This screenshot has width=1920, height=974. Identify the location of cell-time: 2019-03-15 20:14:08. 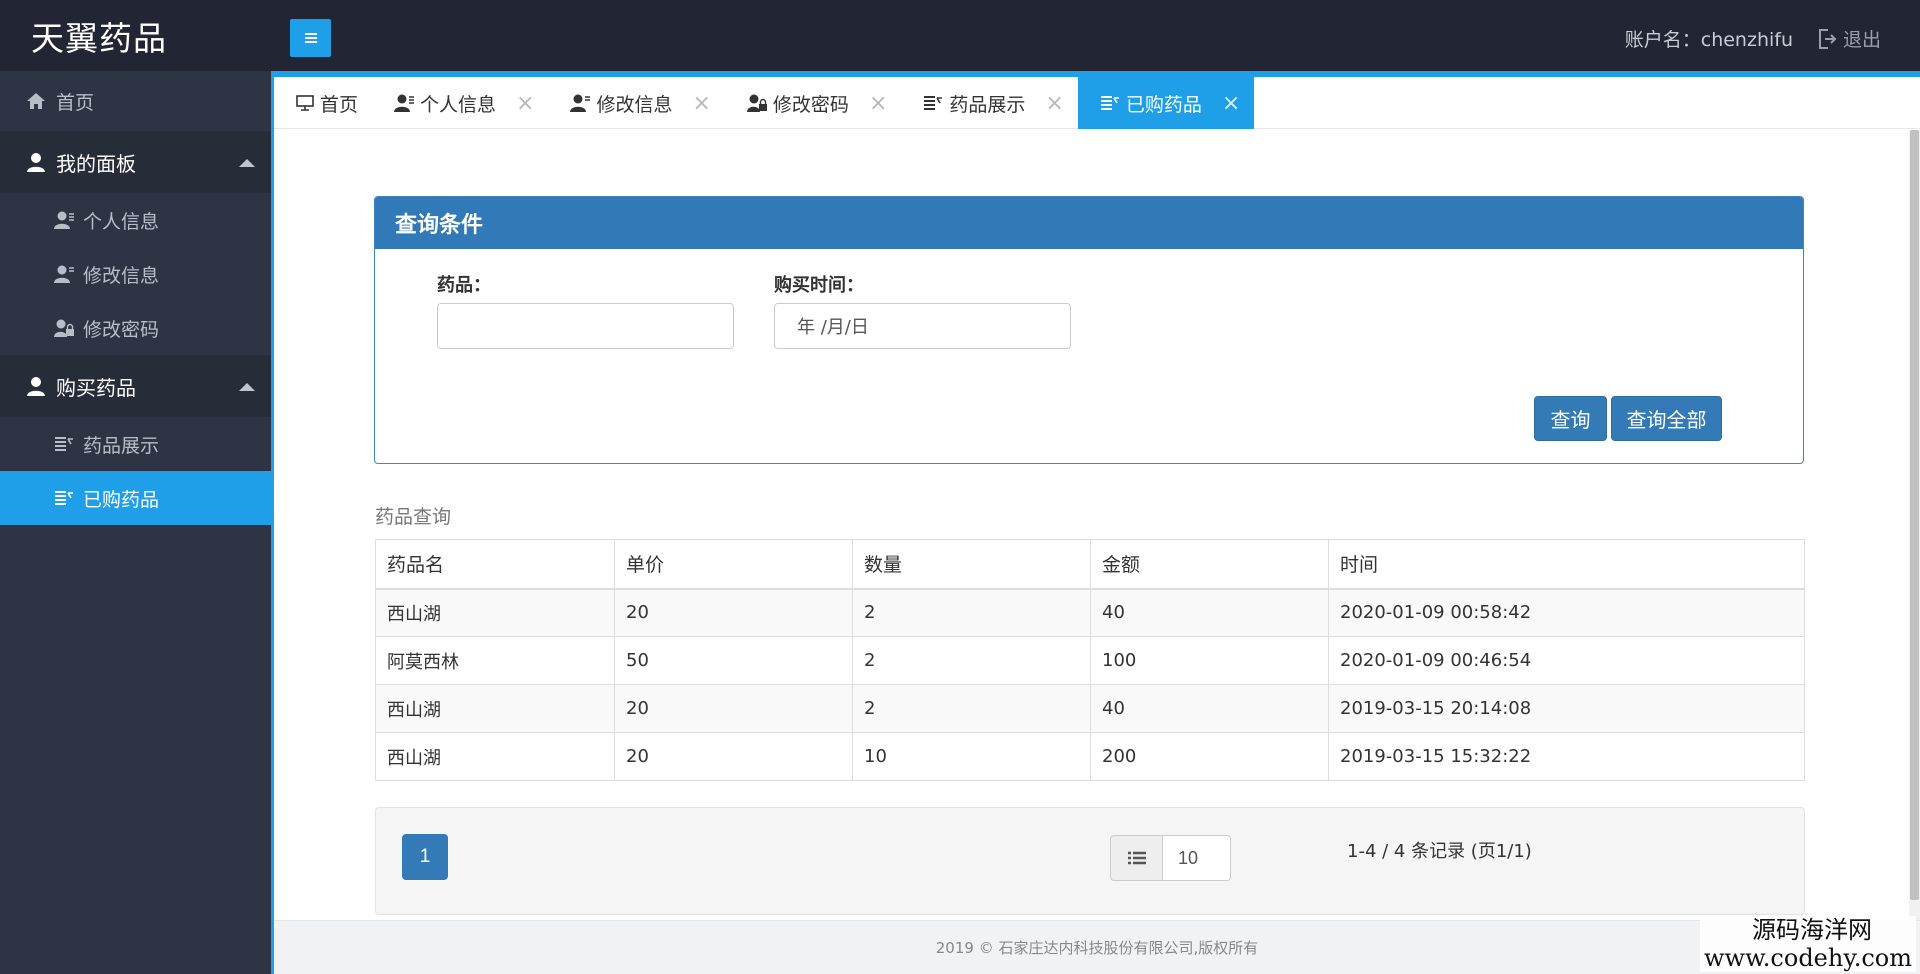
(1566, 708).